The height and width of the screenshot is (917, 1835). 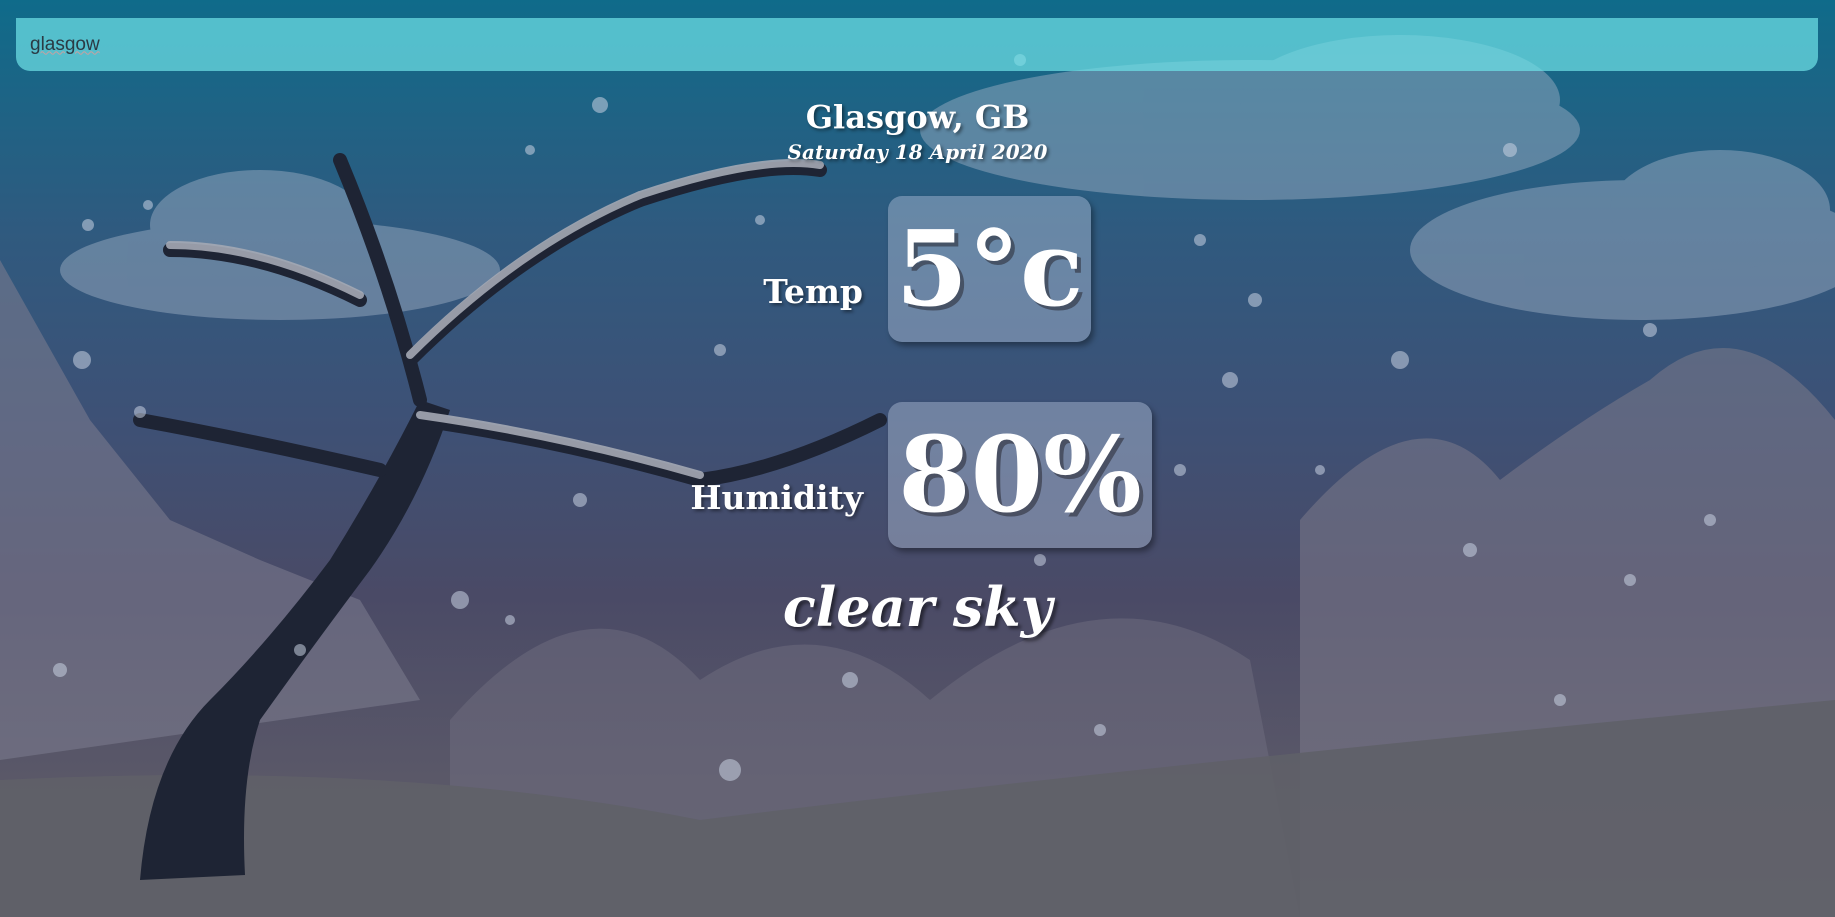 I want to click on temp-label: Temp, so click(x=813, y=291).